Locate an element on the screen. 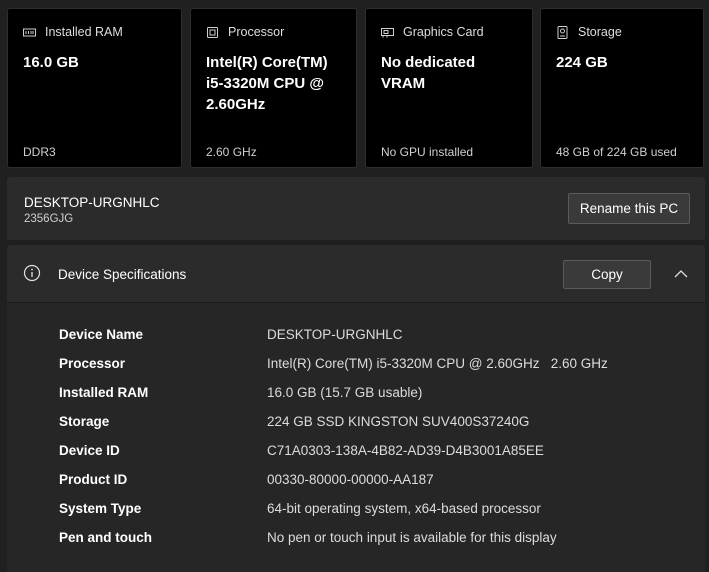  spec-row-device-name: Device Name DESKTOP-URGNHLC is located at coordinates (379, 337).